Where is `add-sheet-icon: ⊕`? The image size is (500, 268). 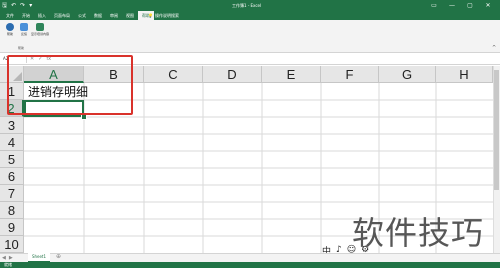 add-sheet-icon: ⊕ is located at coordinates (58, 257).